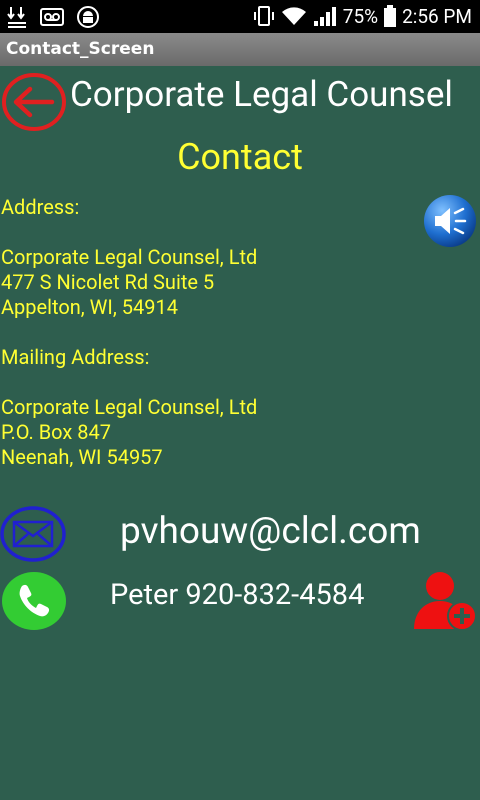  Describe the element at coordinates (270, 531) in the screenshot. I see `email-link: pvhouw@clcl.com` at that location.